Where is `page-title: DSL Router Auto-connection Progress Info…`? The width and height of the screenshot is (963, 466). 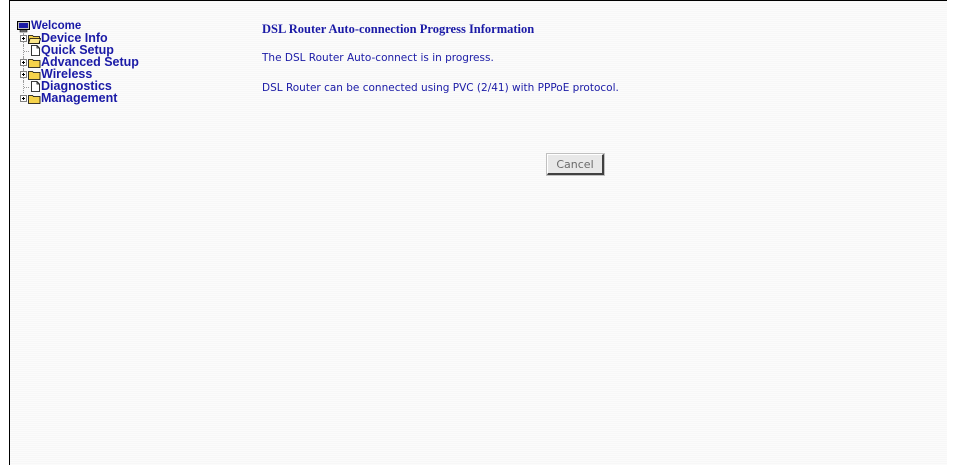 page-title: DSL Router Auto-connection Progress Info… is located at coordinates (398, 29).